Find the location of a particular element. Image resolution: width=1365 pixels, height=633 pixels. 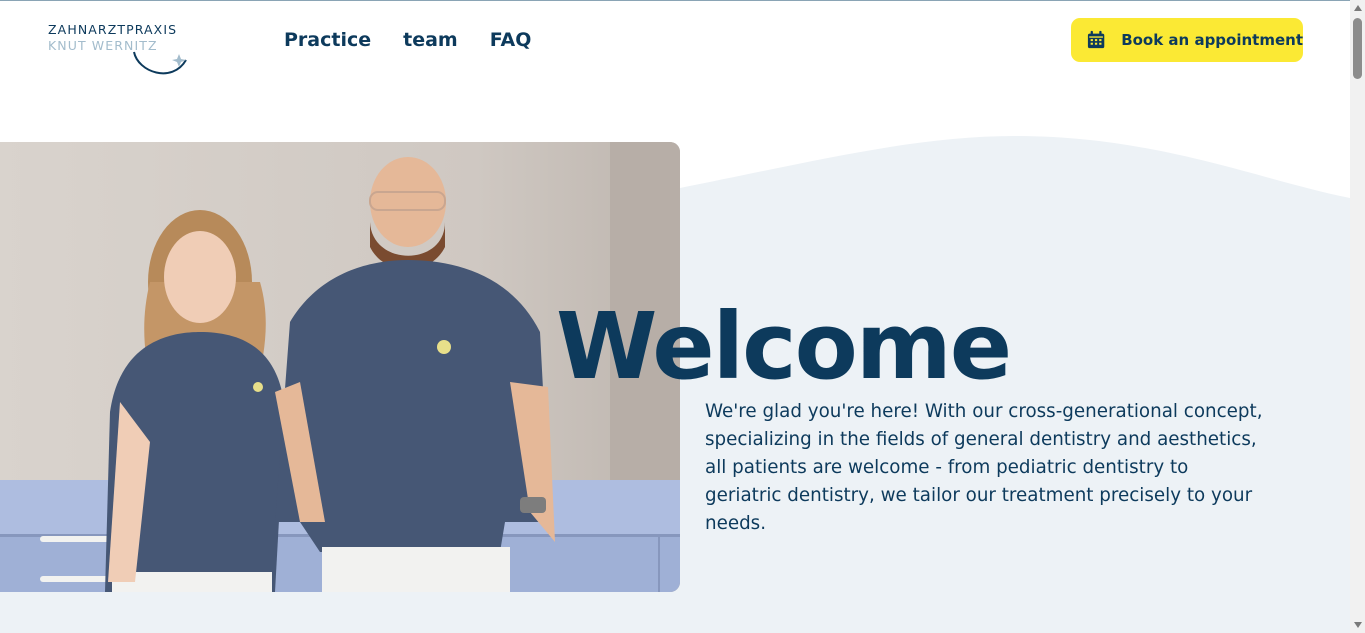

welcome-heading: Welcome is located at coordinates (784, 346).